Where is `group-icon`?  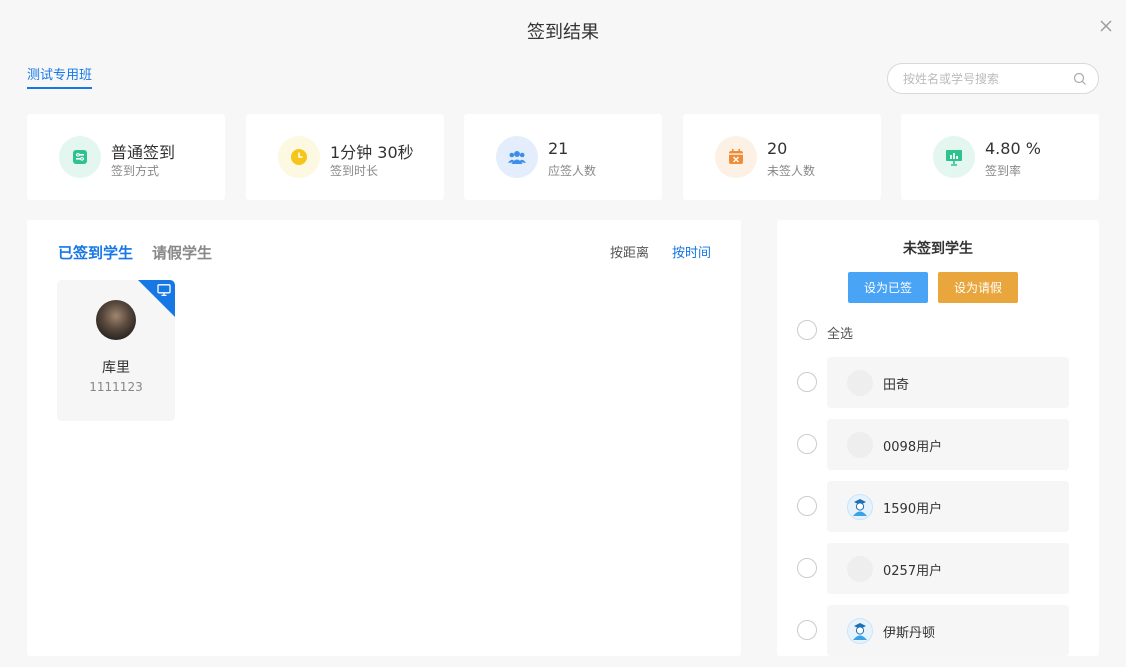 group-icon is located at coordinates (517, 157).